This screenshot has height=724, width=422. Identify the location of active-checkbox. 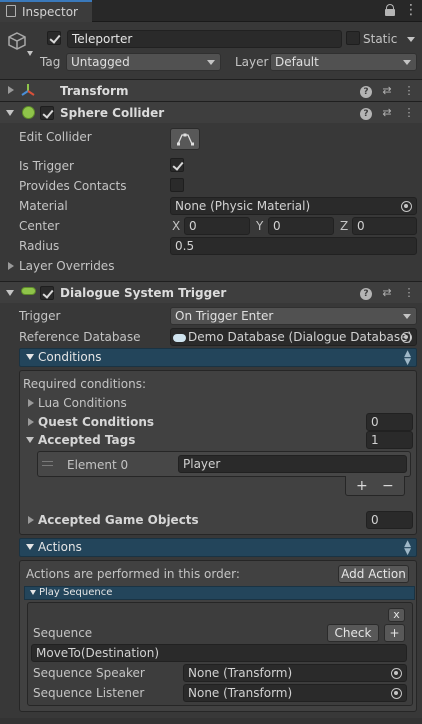
(54, 38).